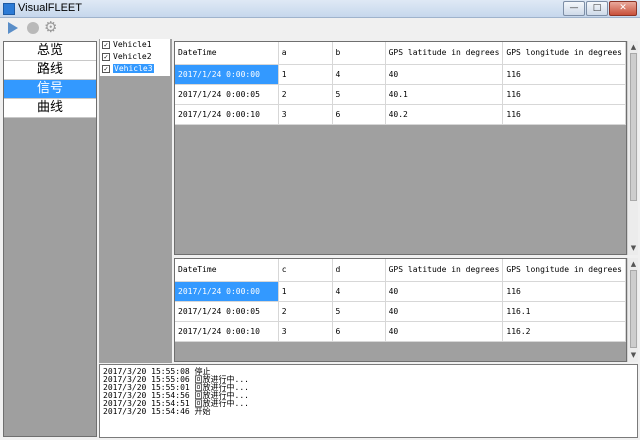 This screenshot has height=440, width=640. What do you see at coordinates (444, 94) in the screenshot?
I see `table-cell: 40.1` at bounding box center [444, 94].